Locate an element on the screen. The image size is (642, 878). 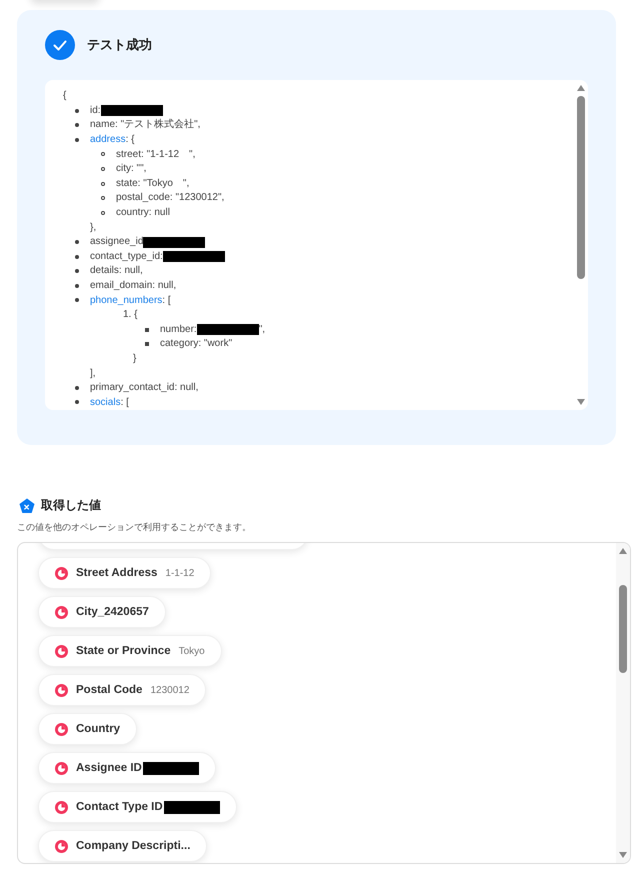
key-link: socials is located at coordinates (105, 402).